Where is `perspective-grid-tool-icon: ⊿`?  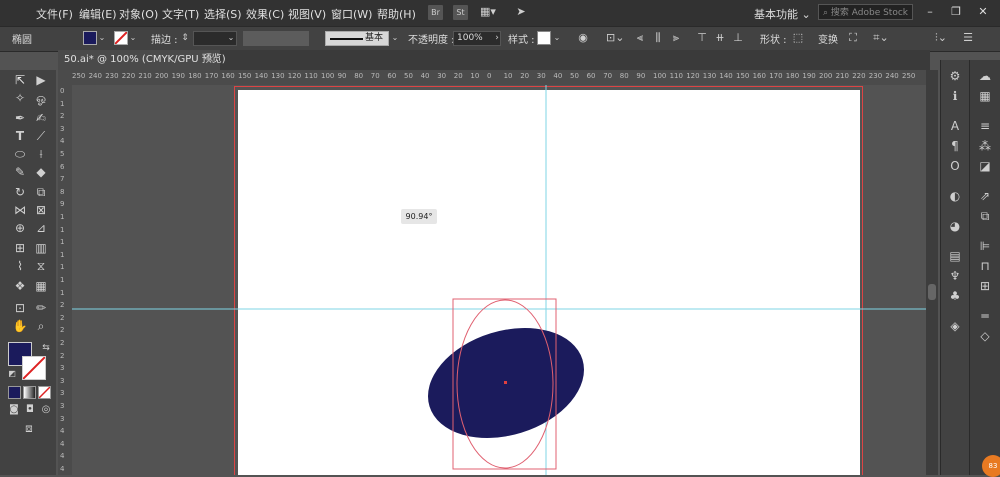
perspective-grid-tool-icon: ⊿ is located at coordinates (41, 228).